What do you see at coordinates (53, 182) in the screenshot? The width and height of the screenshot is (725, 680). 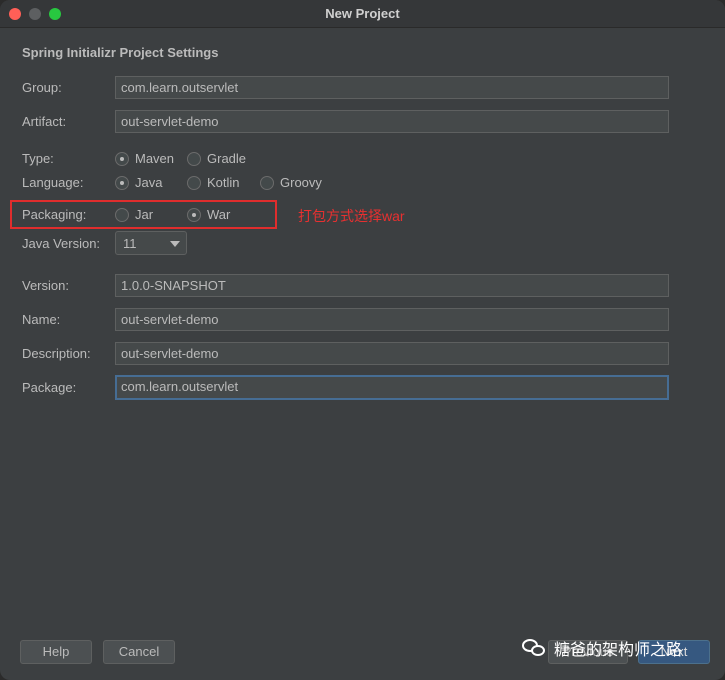 I see `language-label: Language:` at bounding box center [53, 182].